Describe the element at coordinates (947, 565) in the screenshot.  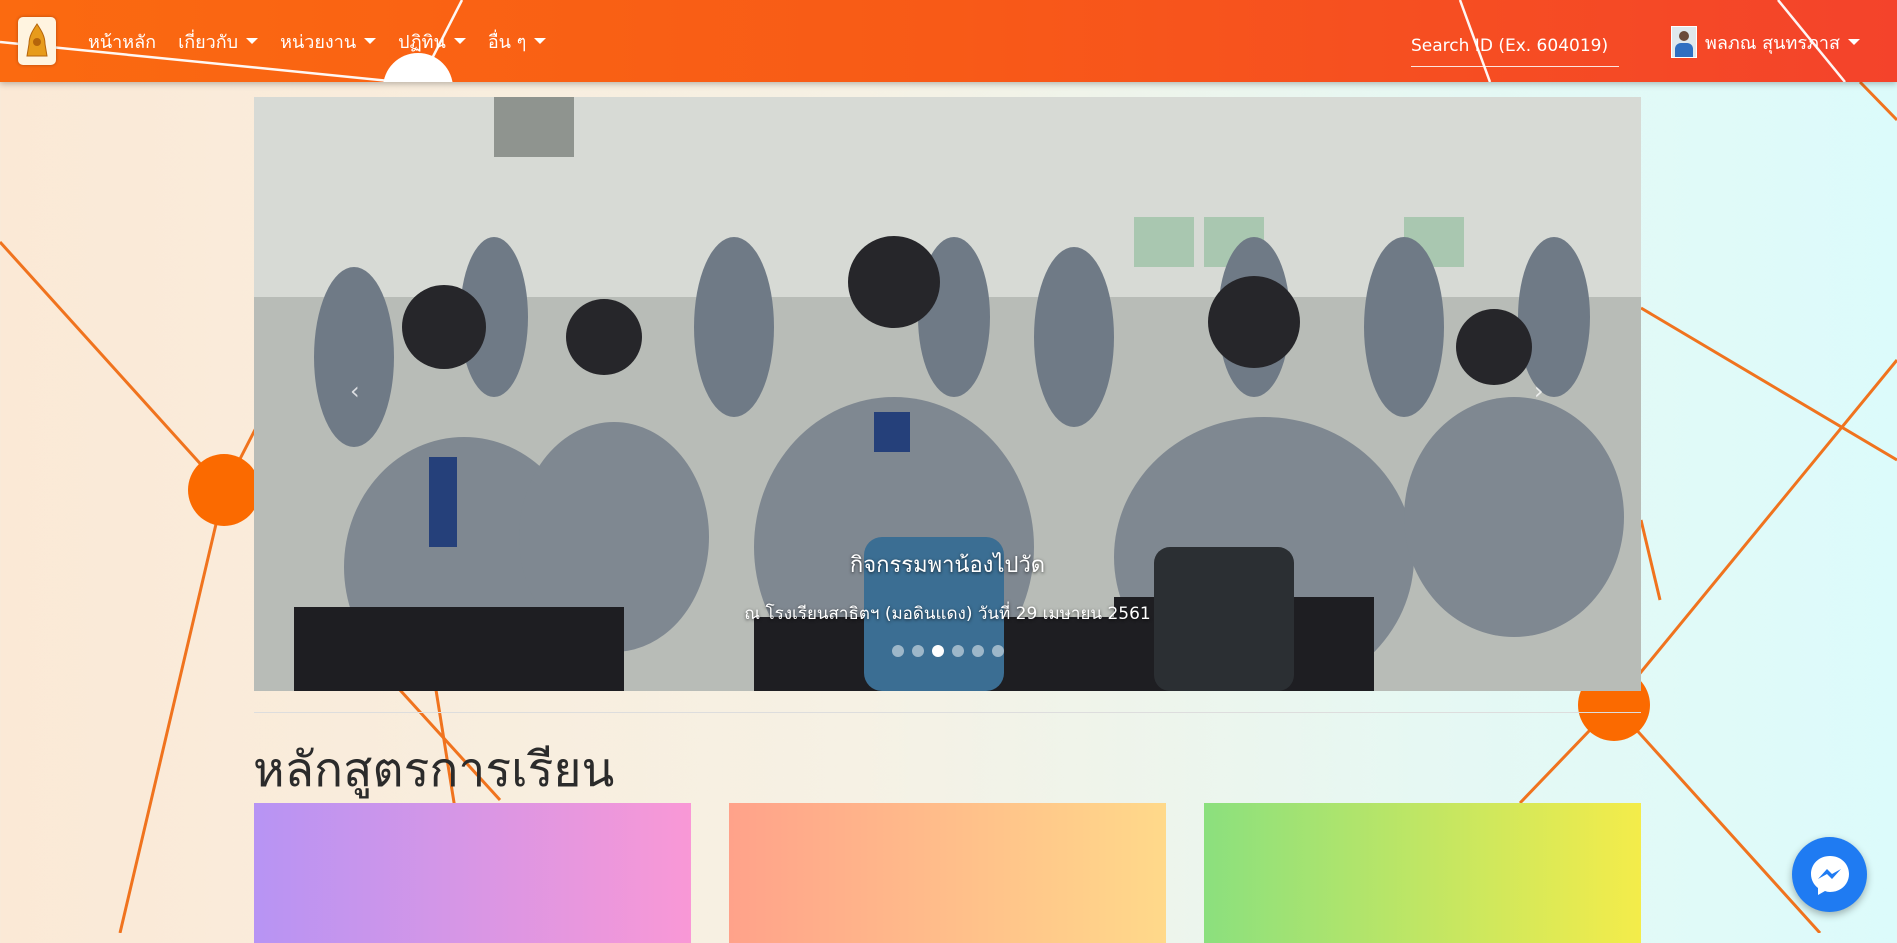
I see `slide-title: กิจกรรมพาน้องไปวัด` at that location.